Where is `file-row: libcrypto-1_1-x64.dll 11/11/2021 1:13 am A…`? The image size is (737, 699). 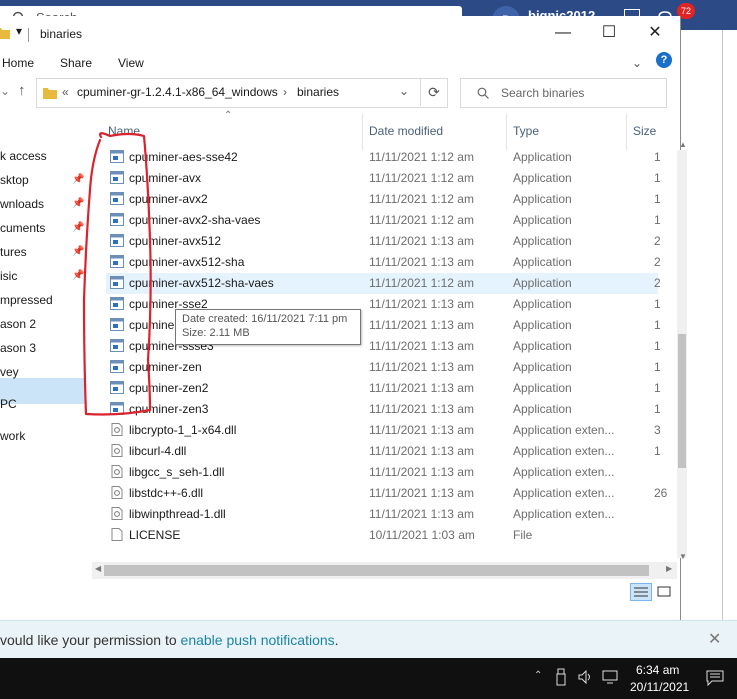 file-row: libcrypto-1_1-x64.dll 11/11/2021 1:13 am A… is located at coordinates (383, 430).